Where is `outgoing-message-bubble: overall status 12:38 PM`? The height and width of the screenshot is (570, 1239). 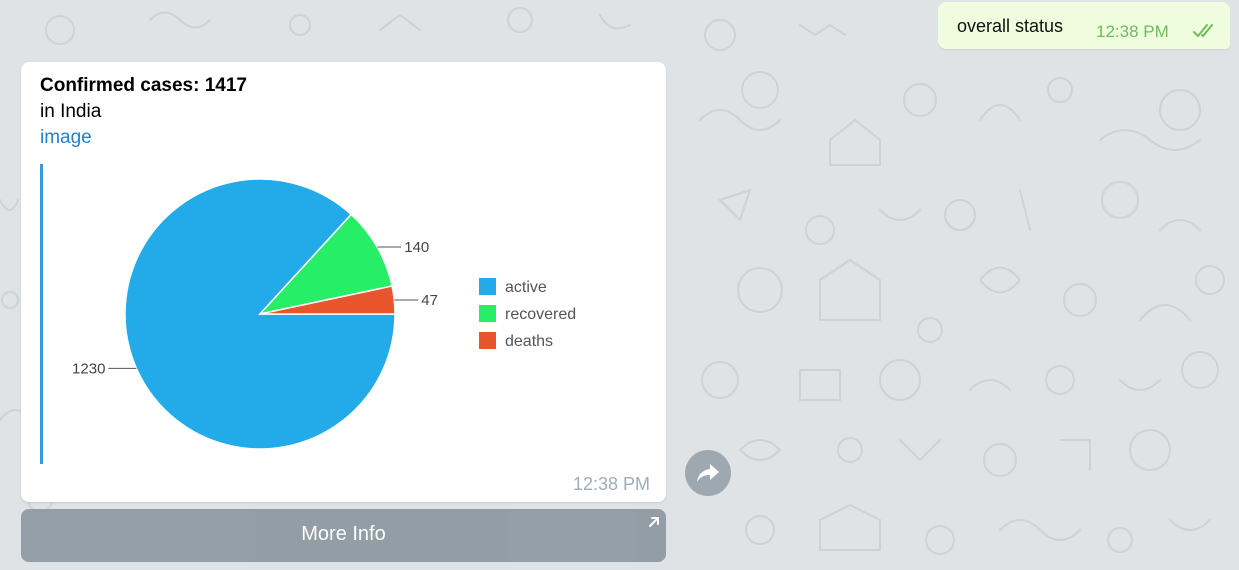
outgoing-message-bubble: overall status 12:38 PM is located at coordinates (1084, 25).